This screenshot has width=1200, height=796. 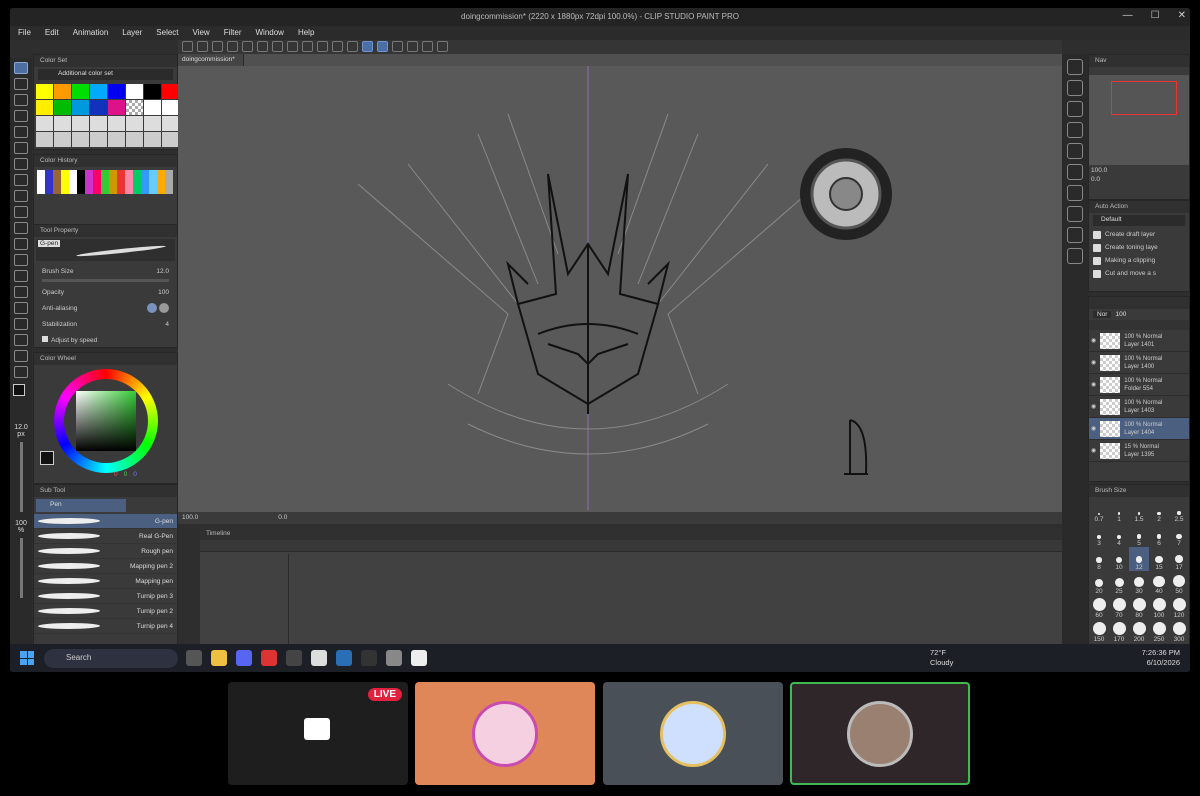 What do you see at coordinates (344, 658) in the screenshot?
I see `store-icon` at bounding box center [344, 658].